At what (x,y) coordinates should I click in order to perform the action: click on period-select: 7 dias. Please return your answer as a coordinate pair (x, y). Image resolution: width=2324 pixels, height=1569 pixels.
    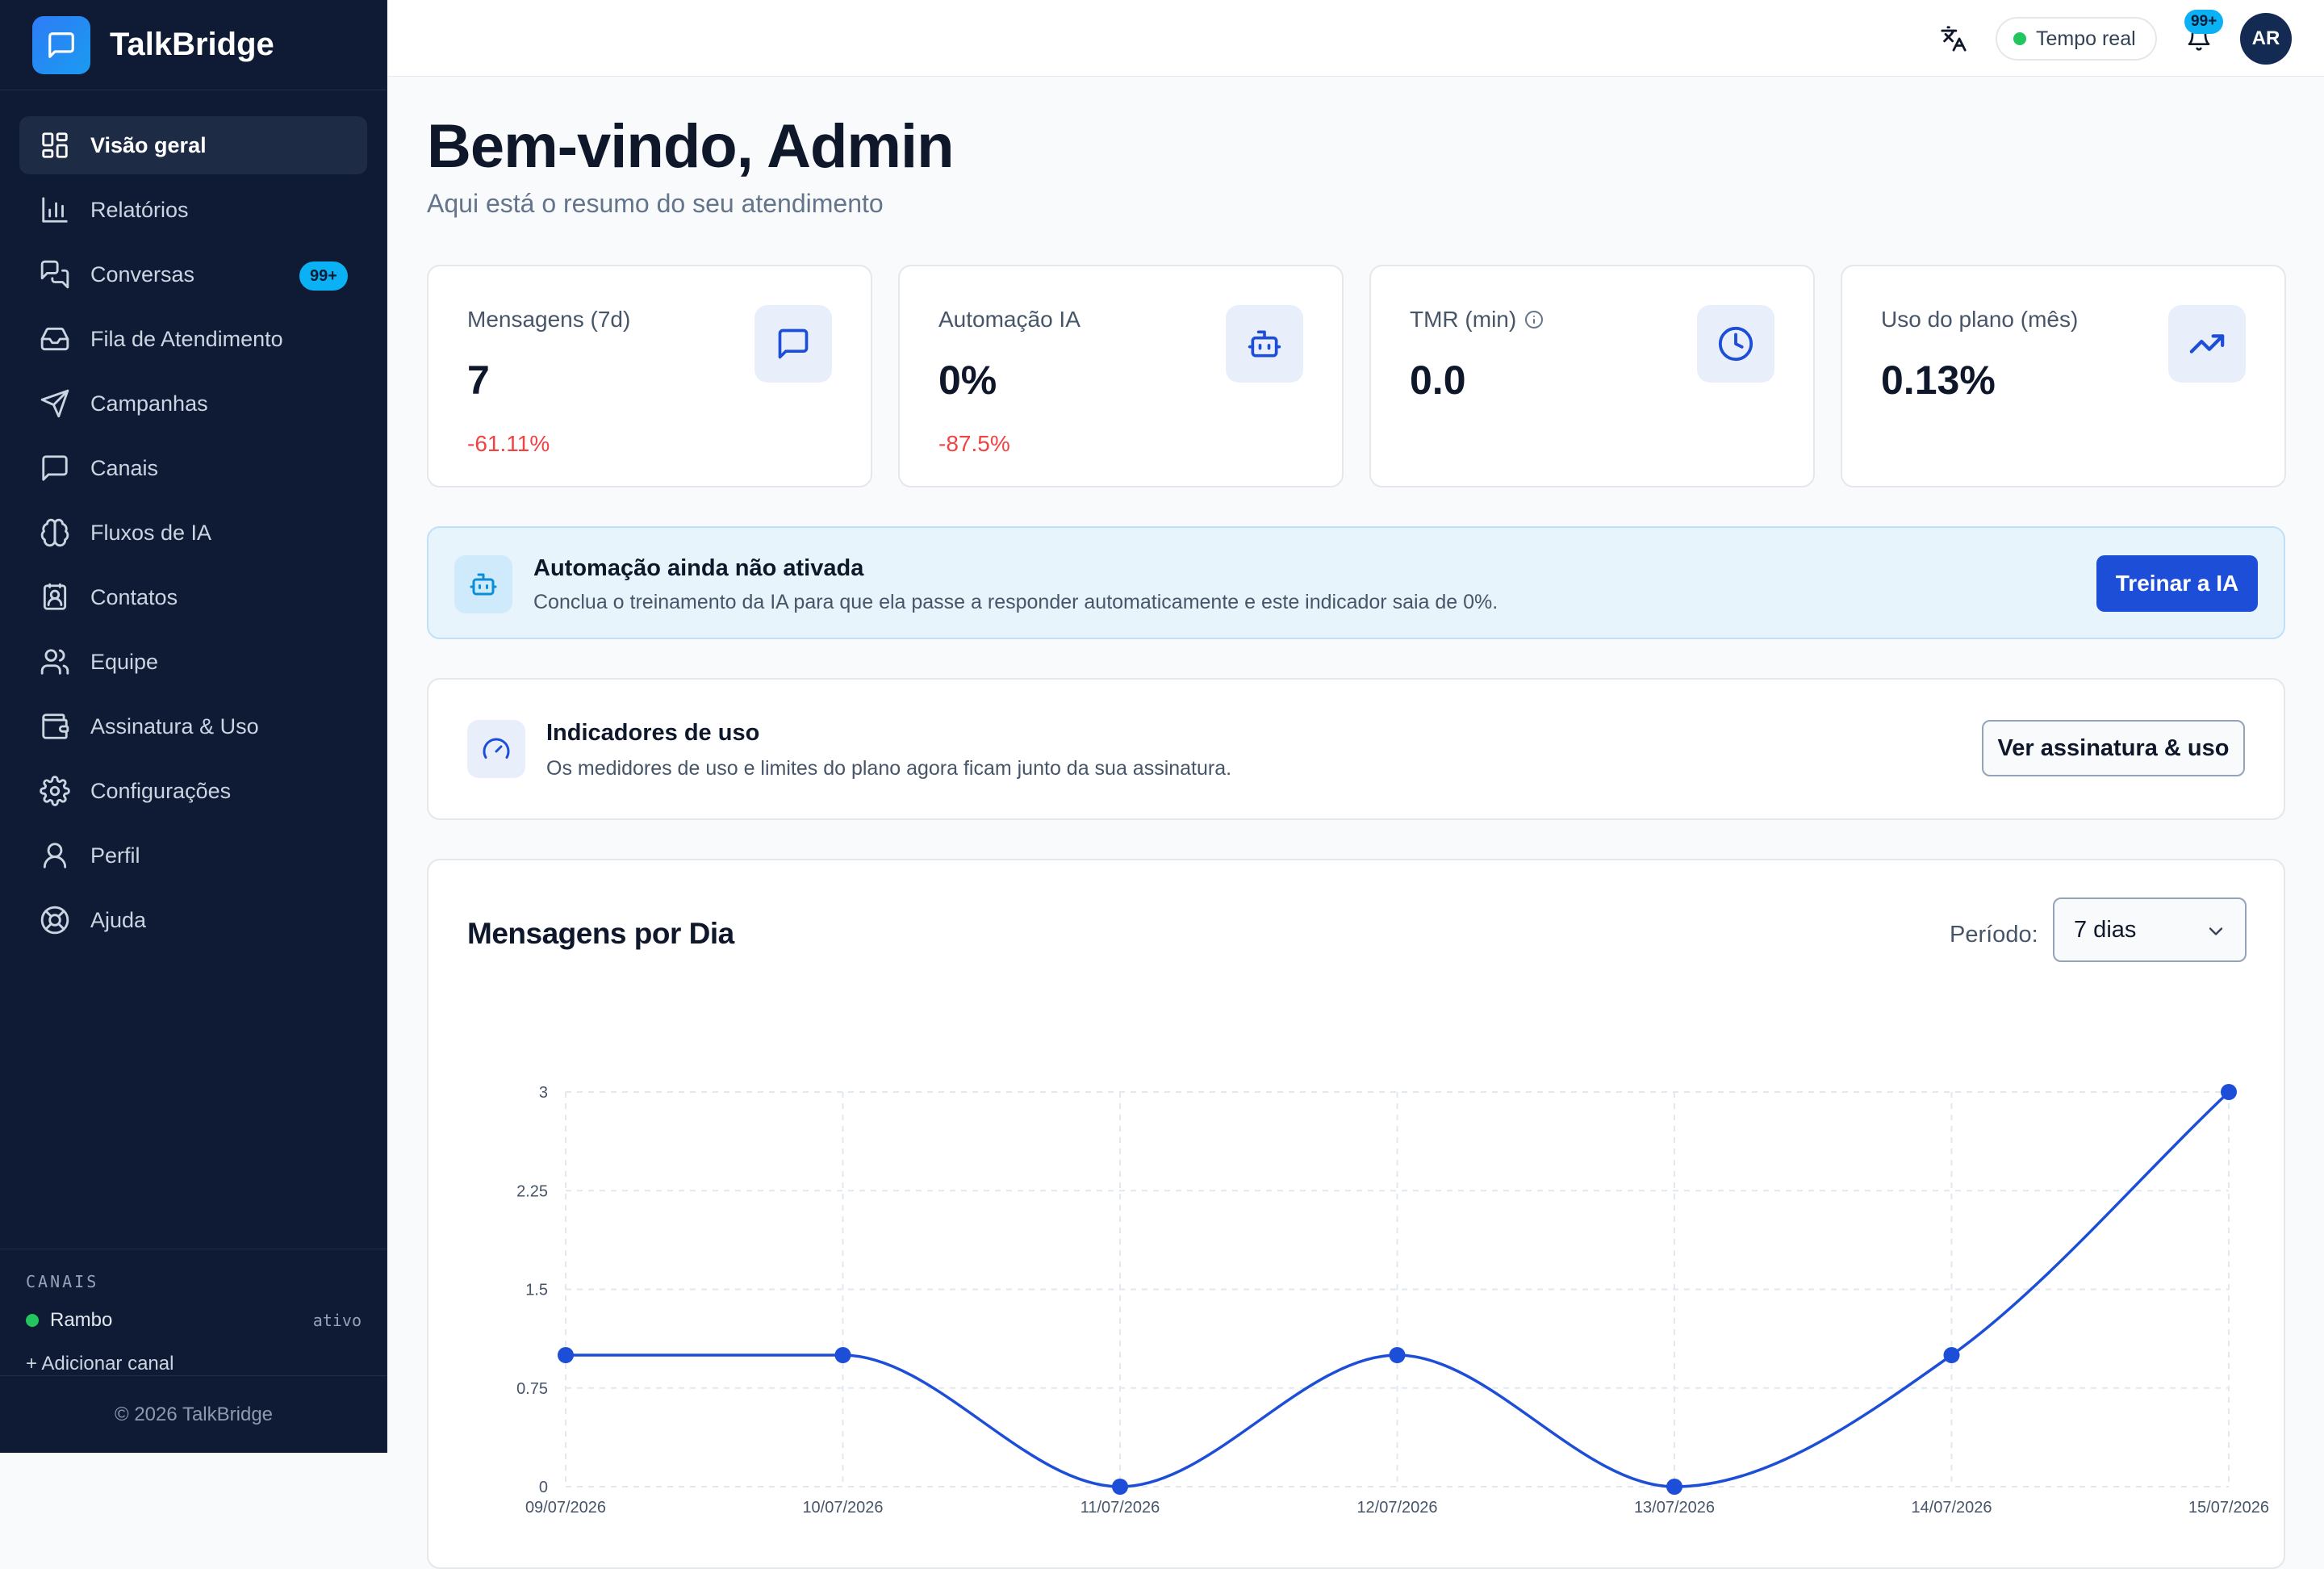
    Looking at the image, I should click on (2150, 929).